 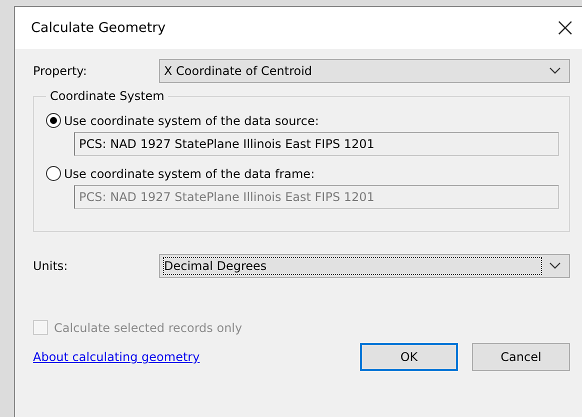 What do you see at coordinates (316, 144) in the screenshot?
I see `text-field: PCS: NAD 1927 StatePlane Illinois East FIPS 1201` at bounding box center [316, 144].